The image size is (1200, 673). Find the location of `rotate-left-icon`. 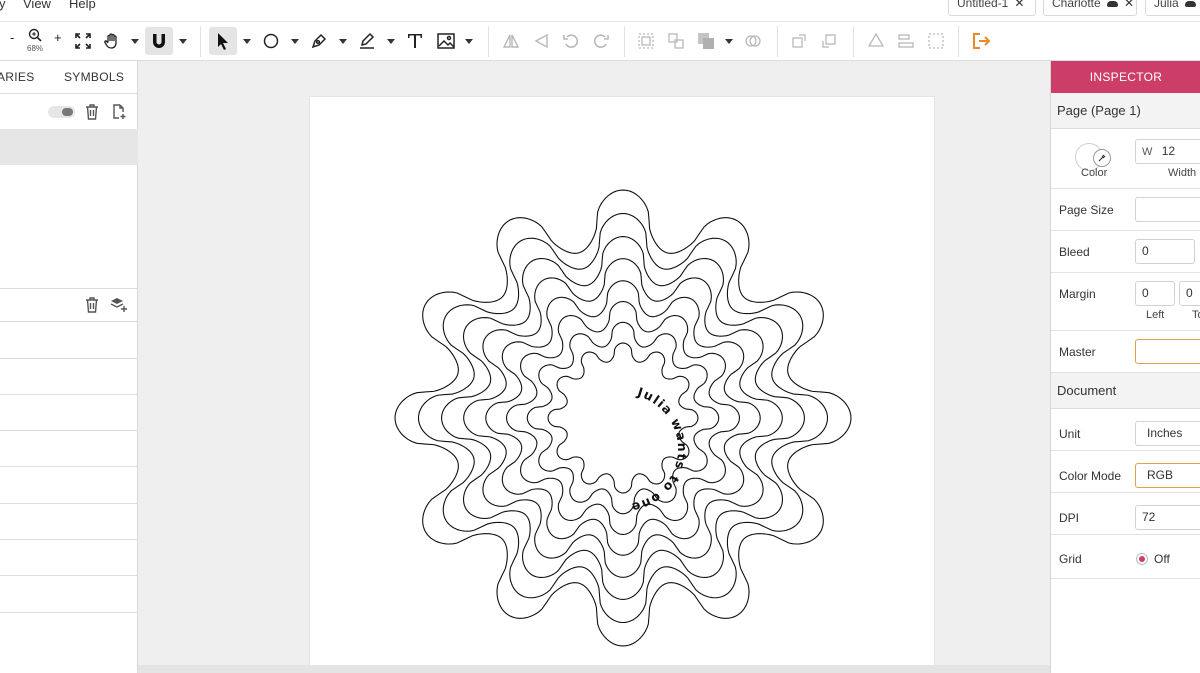

rotate-left-icon is located at coordinates (571, 41).